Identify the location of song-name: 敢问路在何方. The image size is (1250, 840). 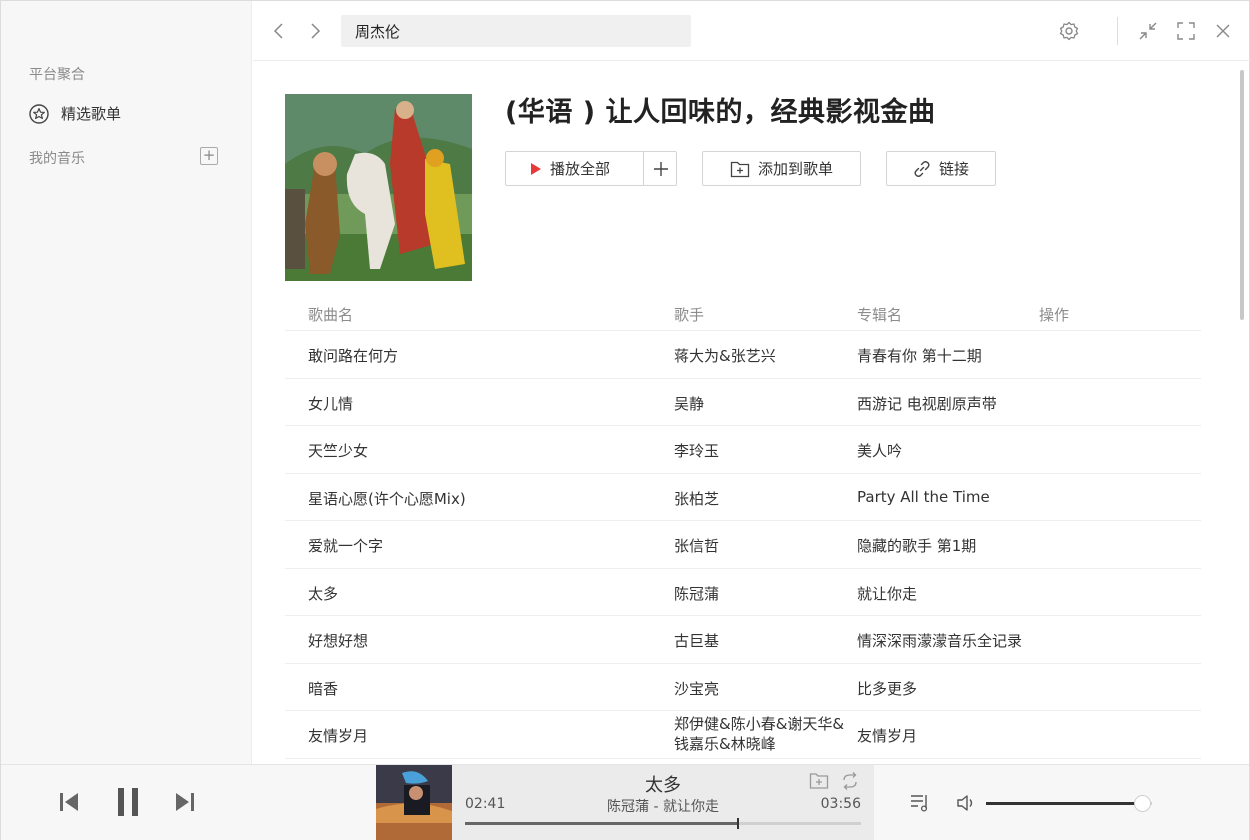
(353, 356).